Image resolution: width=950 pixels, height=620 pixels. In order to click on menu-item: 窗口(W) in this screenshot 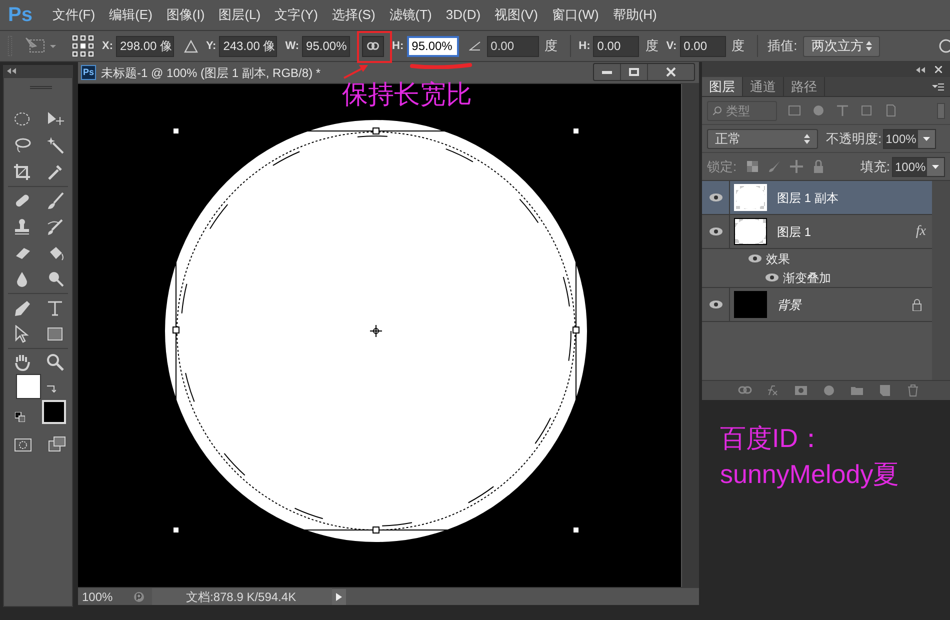, I will do `click(575, 15)`.